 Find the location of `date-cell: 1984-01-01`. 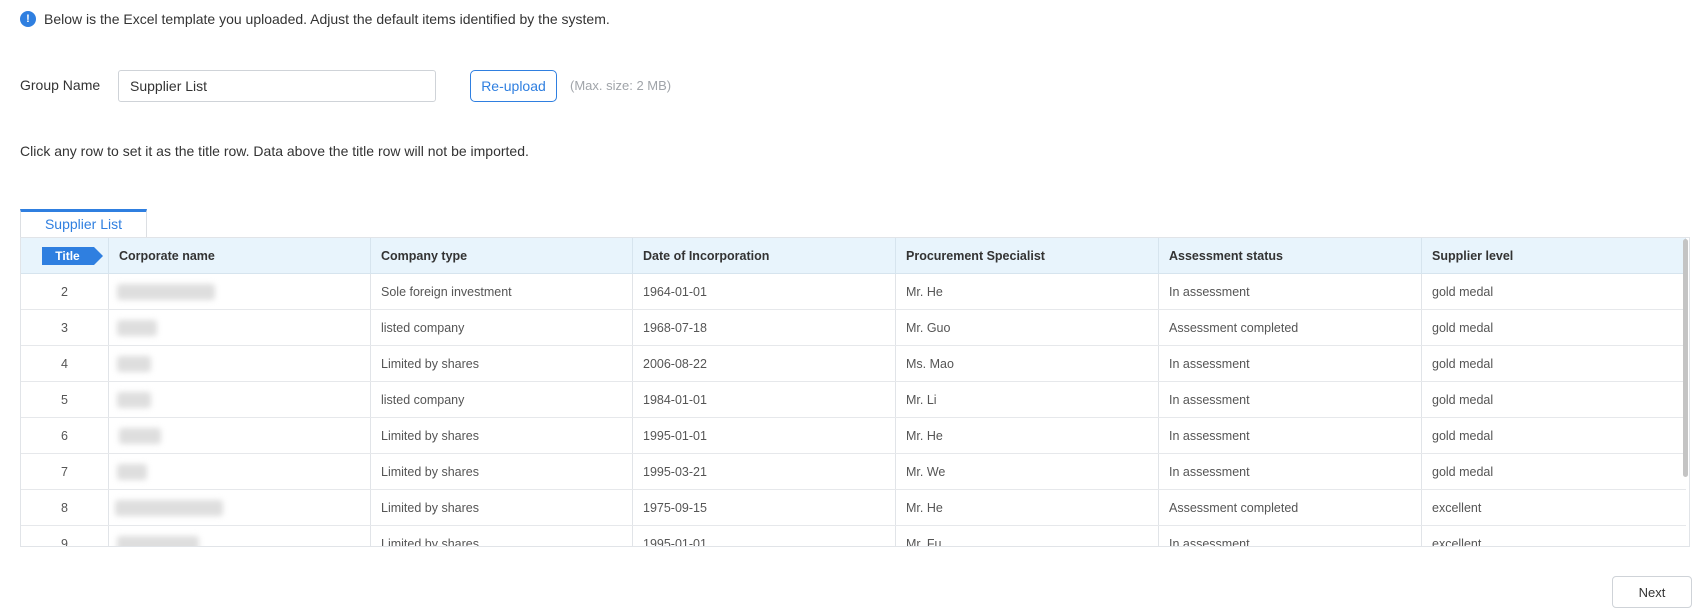

date-cell: 1984-01-01 is located at coordinates (764, 399).